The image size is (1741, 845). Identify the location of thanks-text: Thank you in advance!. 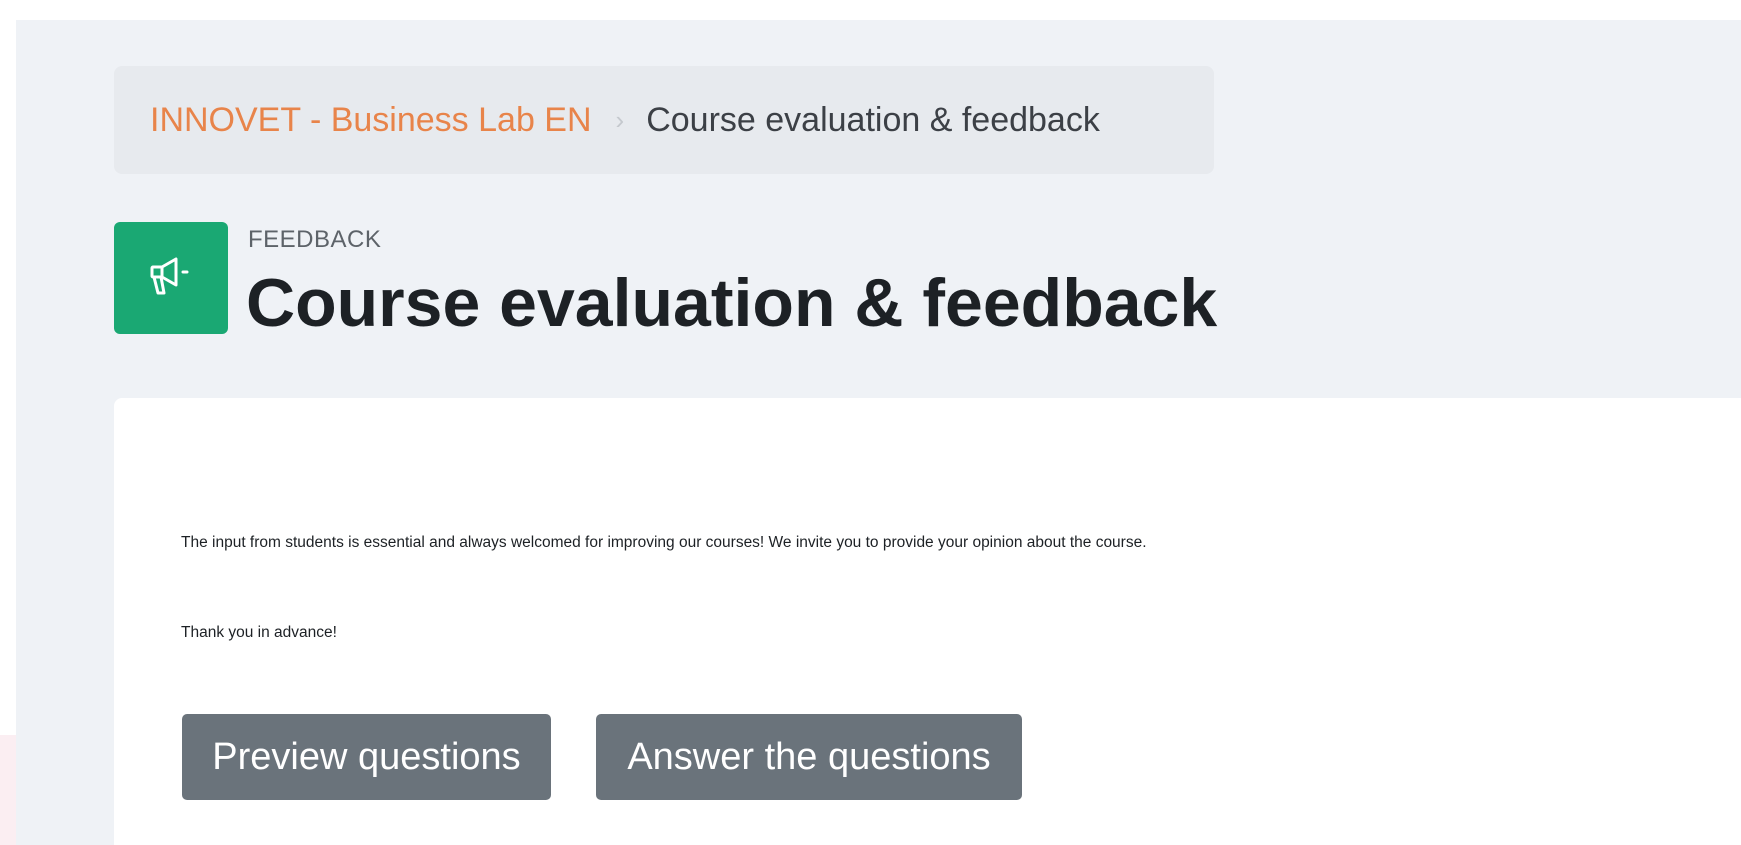
(259, 632).